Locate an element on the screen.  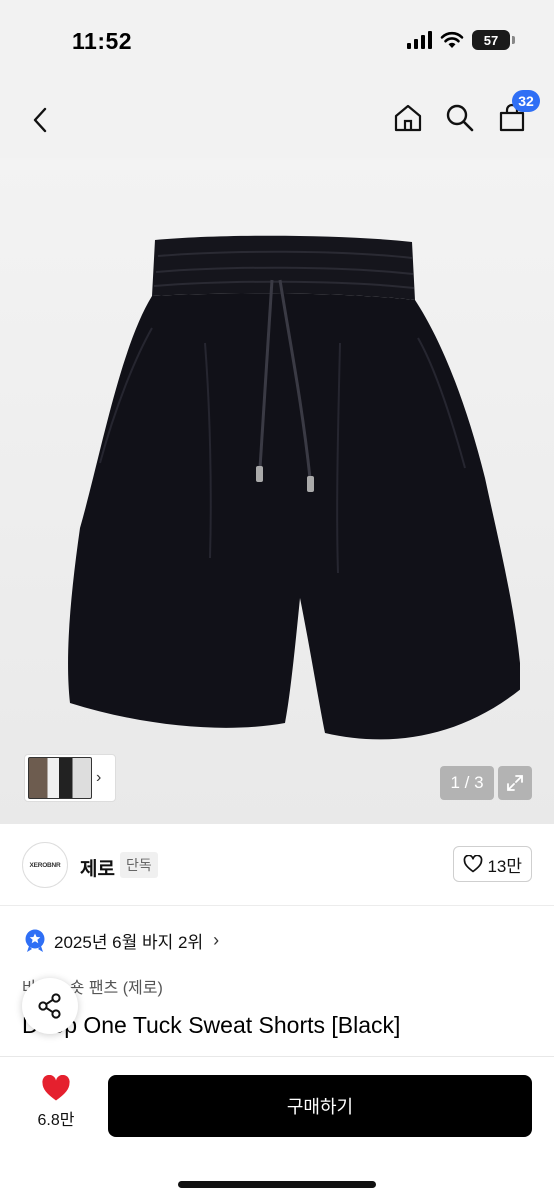
ranking-text: 2025년 6월 바지 2위 is located at coordinates (129, 942).